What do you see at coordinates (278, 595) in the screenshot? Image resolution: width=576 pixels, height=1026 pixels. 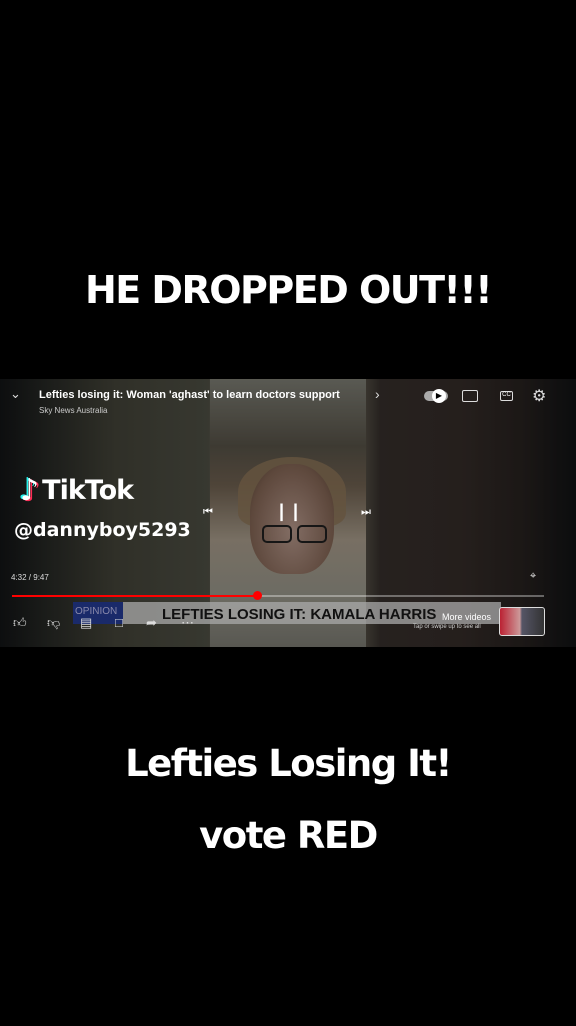 I see `progress-bar` at bounding box center [278, 595].